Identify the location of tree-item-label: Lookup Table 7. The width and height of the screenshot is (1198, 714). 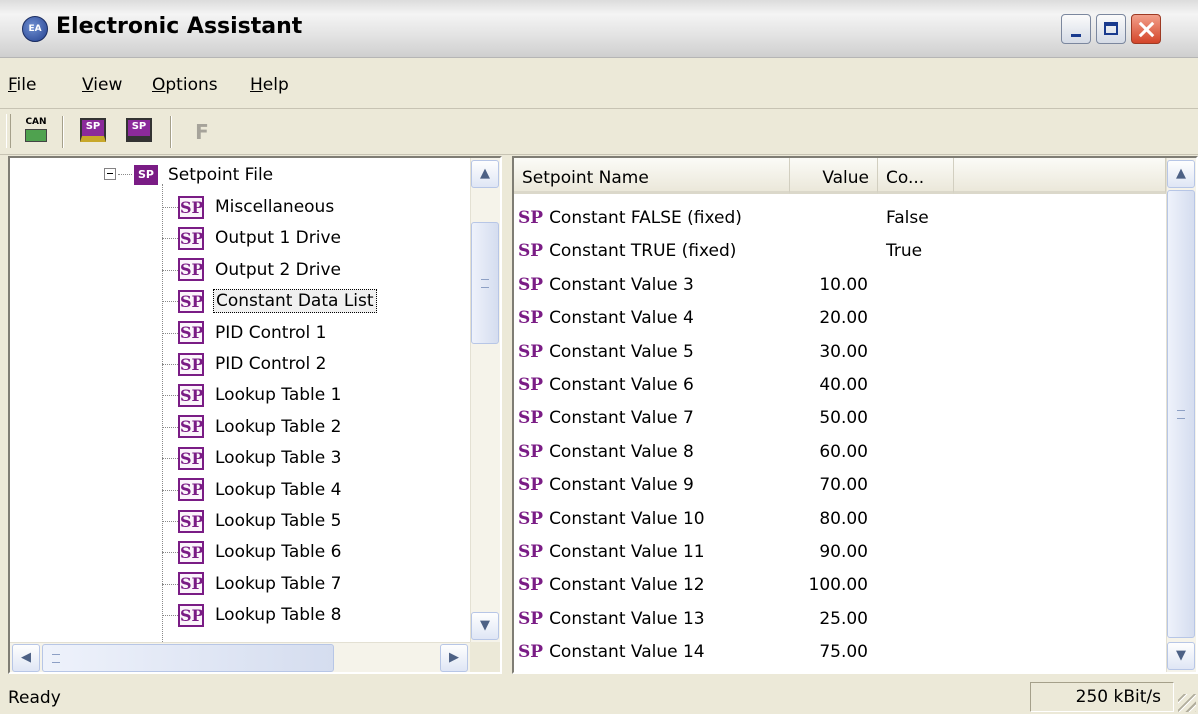
(278, 583).